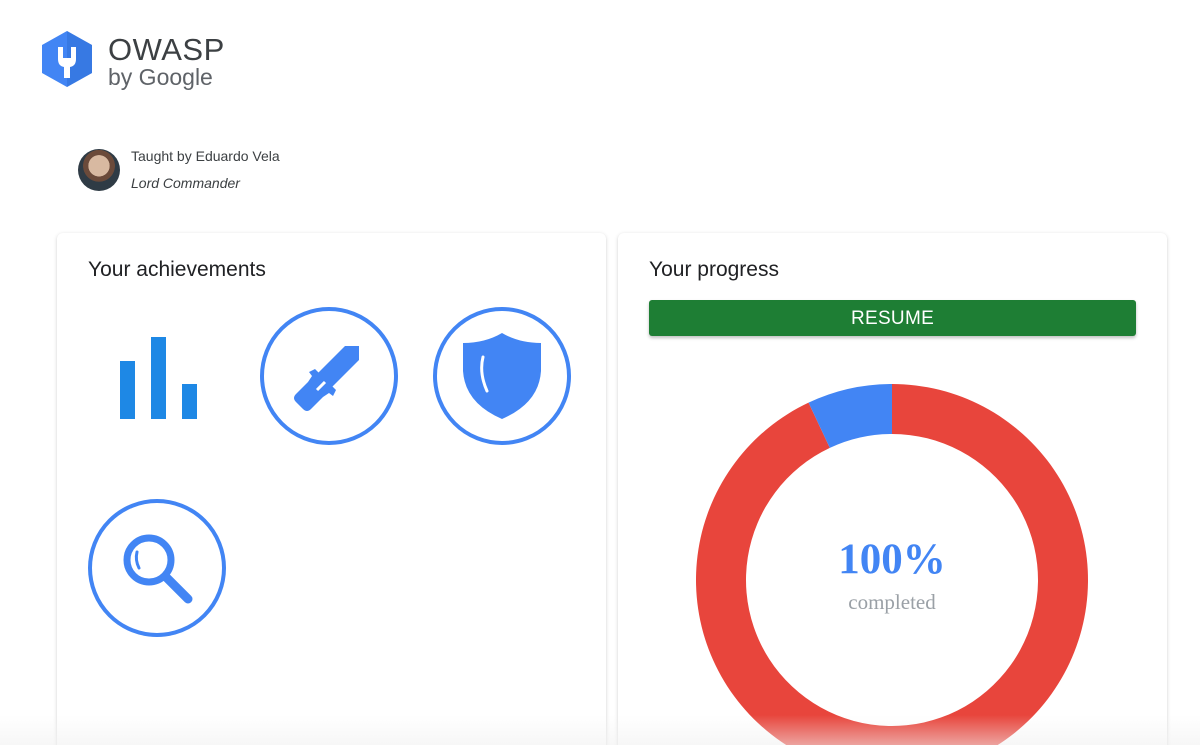  Describe the element at coordinates (166, 49) in the screenshot. I see `logo-title: OWASP` at that location.